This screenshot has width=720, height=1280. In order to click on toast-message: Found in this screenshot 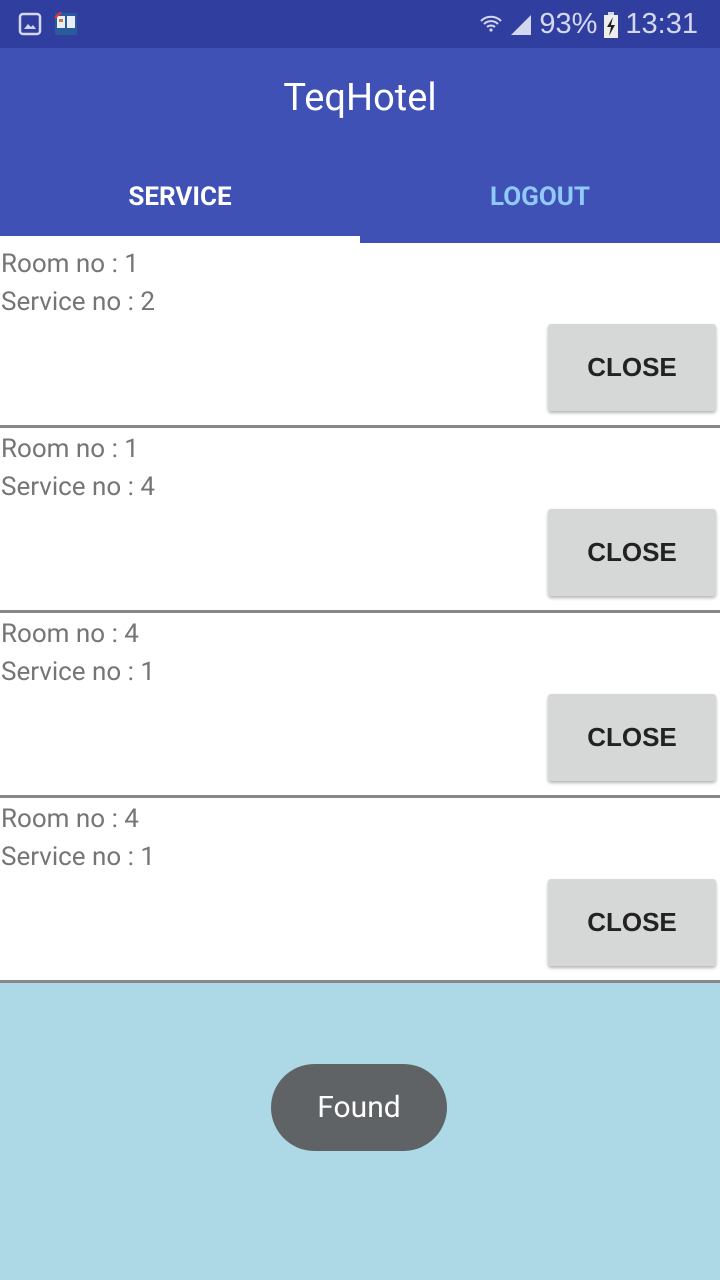, I will do `click(359, 1107)`.